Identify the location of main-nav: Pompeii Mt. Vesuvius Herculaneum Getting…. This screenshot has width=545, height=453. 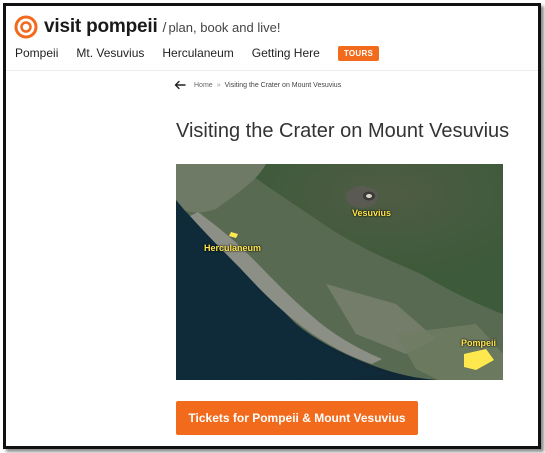
(197, 53).